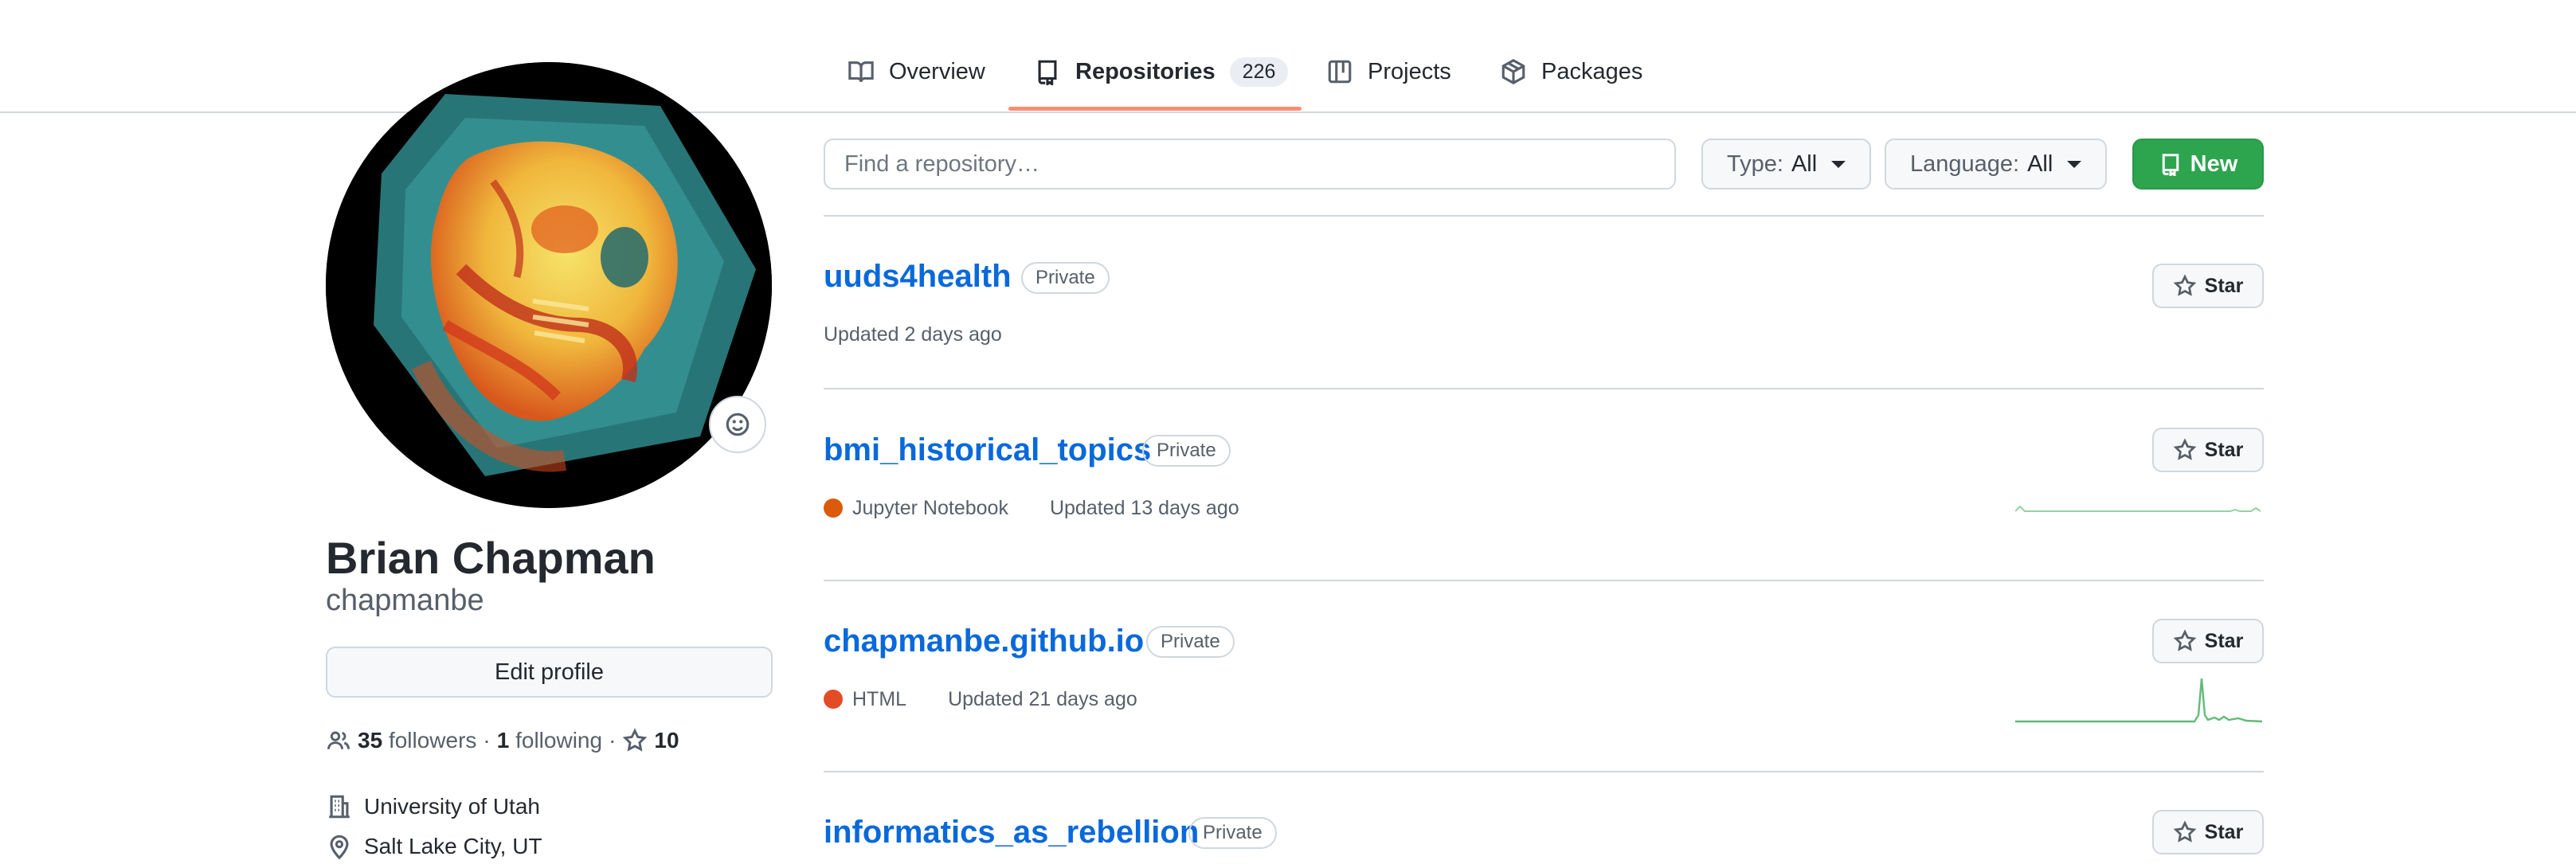  I want to click on repo-updated: Updated 13 days ago, so click(1144, 508).